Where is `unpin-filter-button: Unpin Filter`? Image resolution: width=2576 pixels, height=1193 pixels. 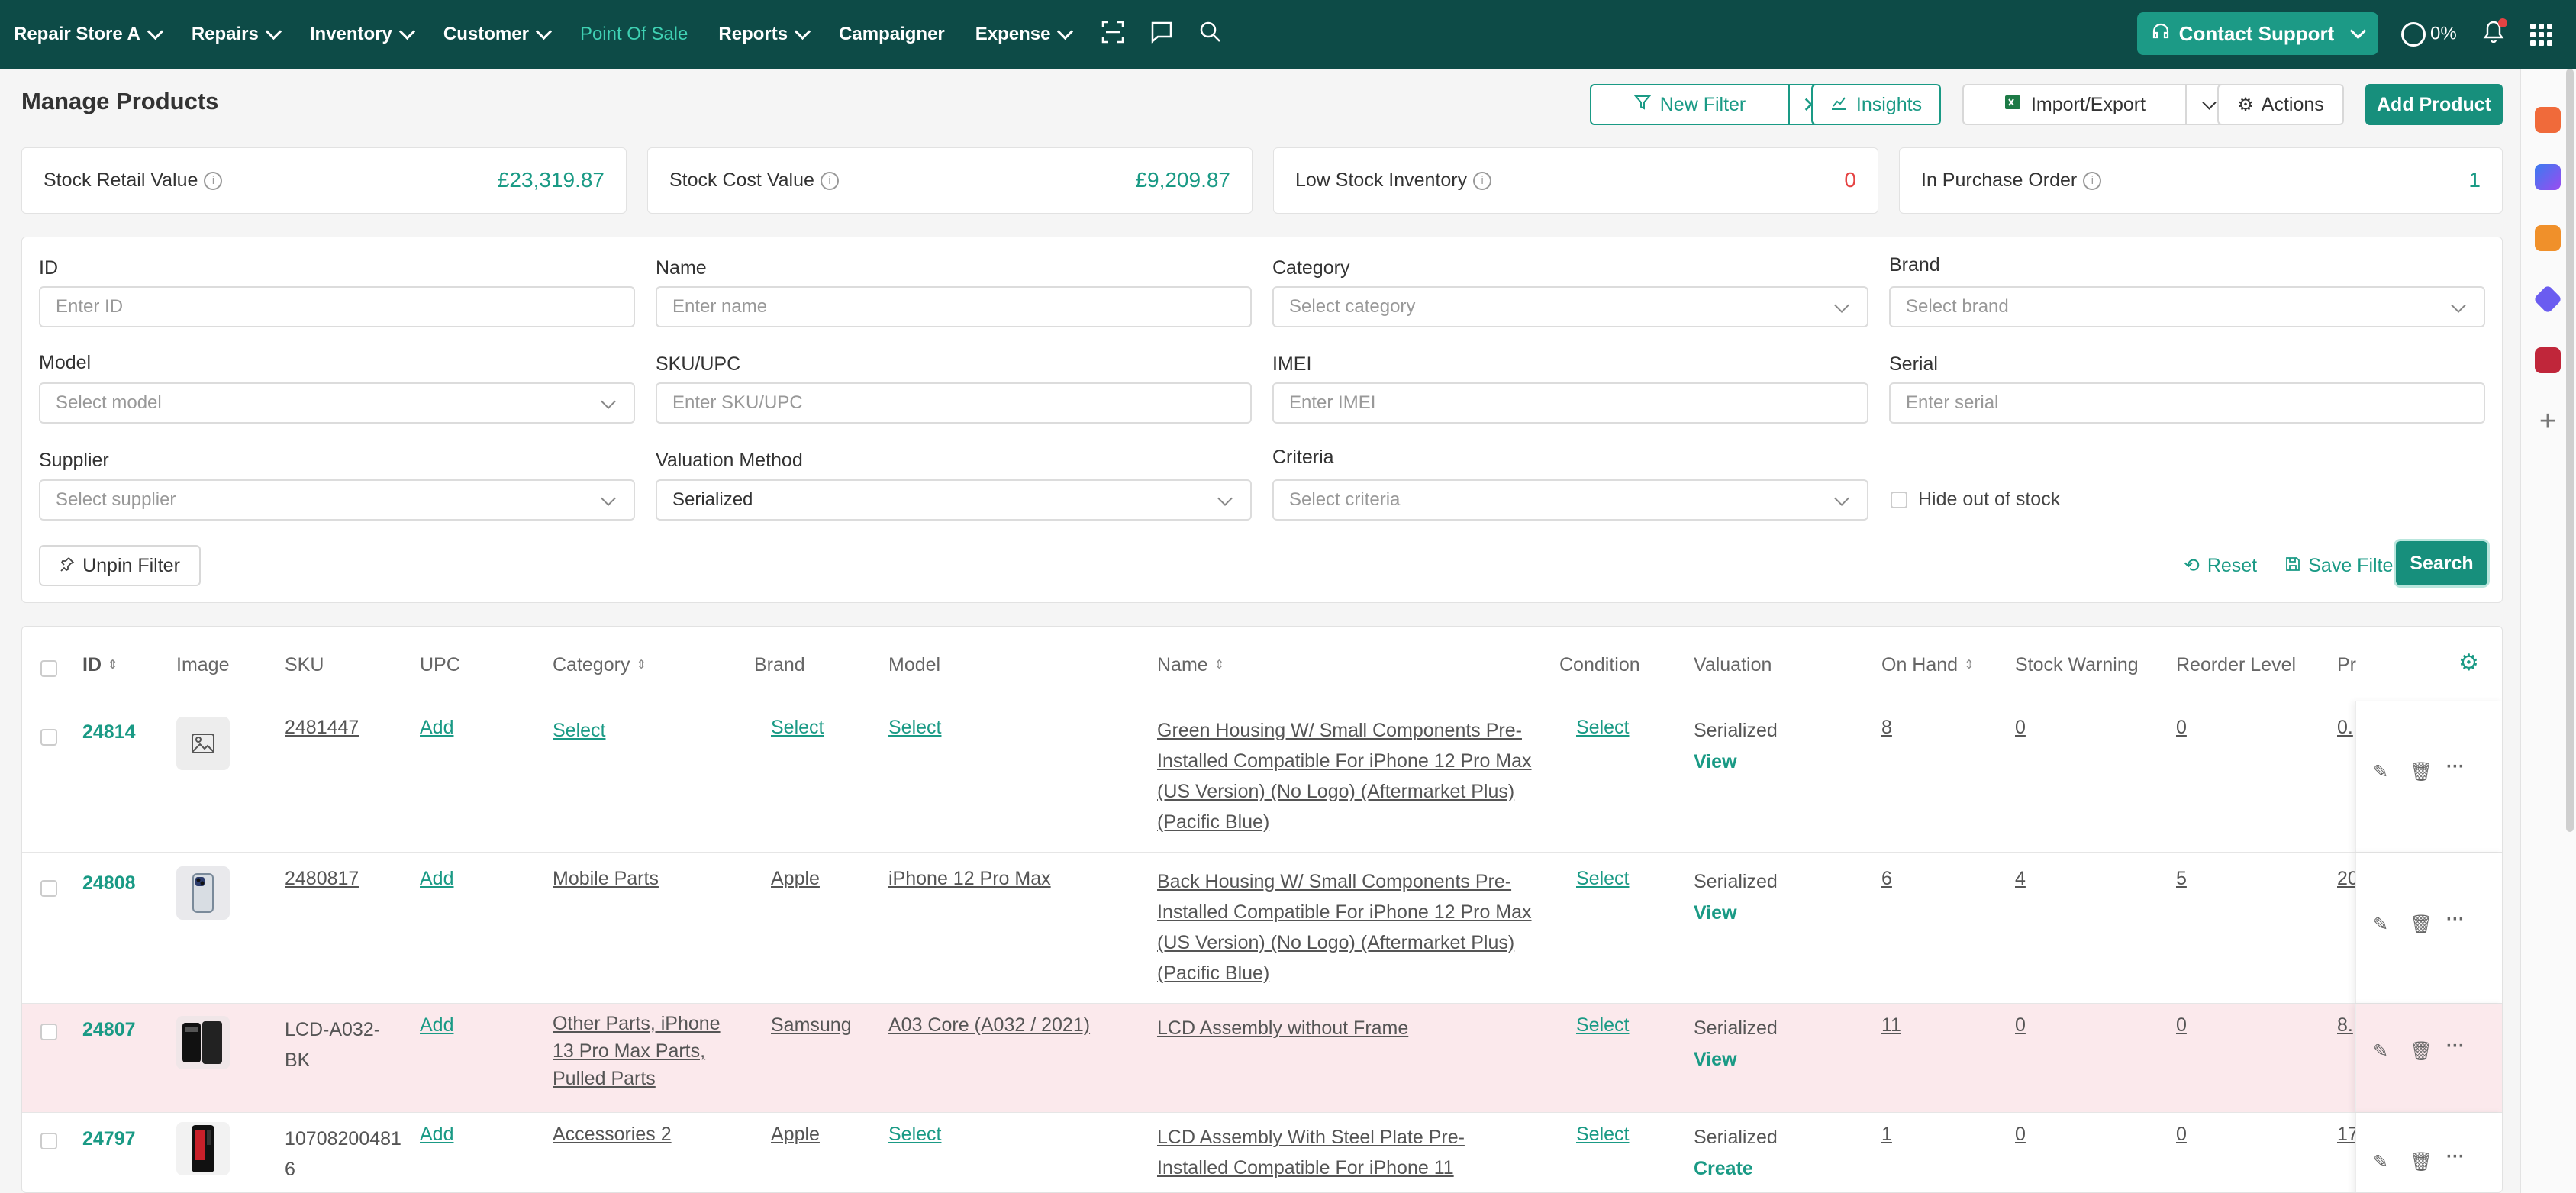 unpin-filter-button: Unpin Filter is located at coordinates (120, 565).